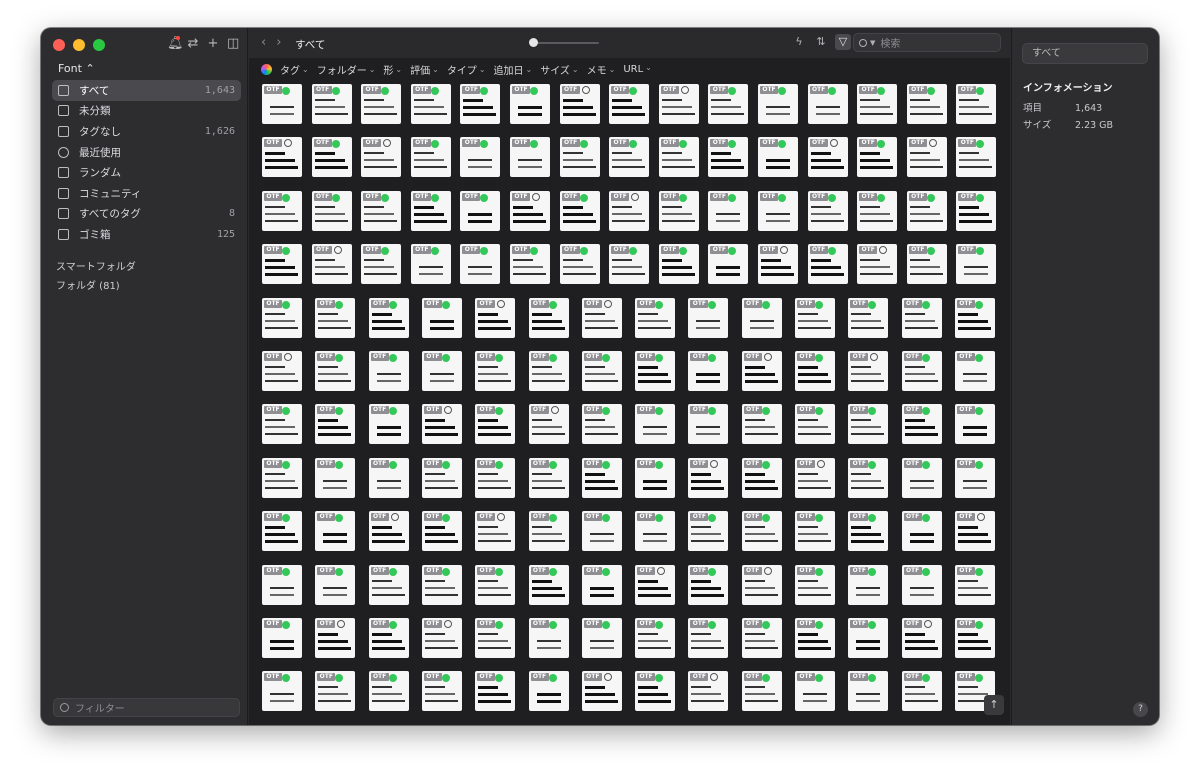 Image resolution: width=1200 pixels, height=780 pixels. I want to click on sidebar-item-random: ランダム, so click(146, 172).